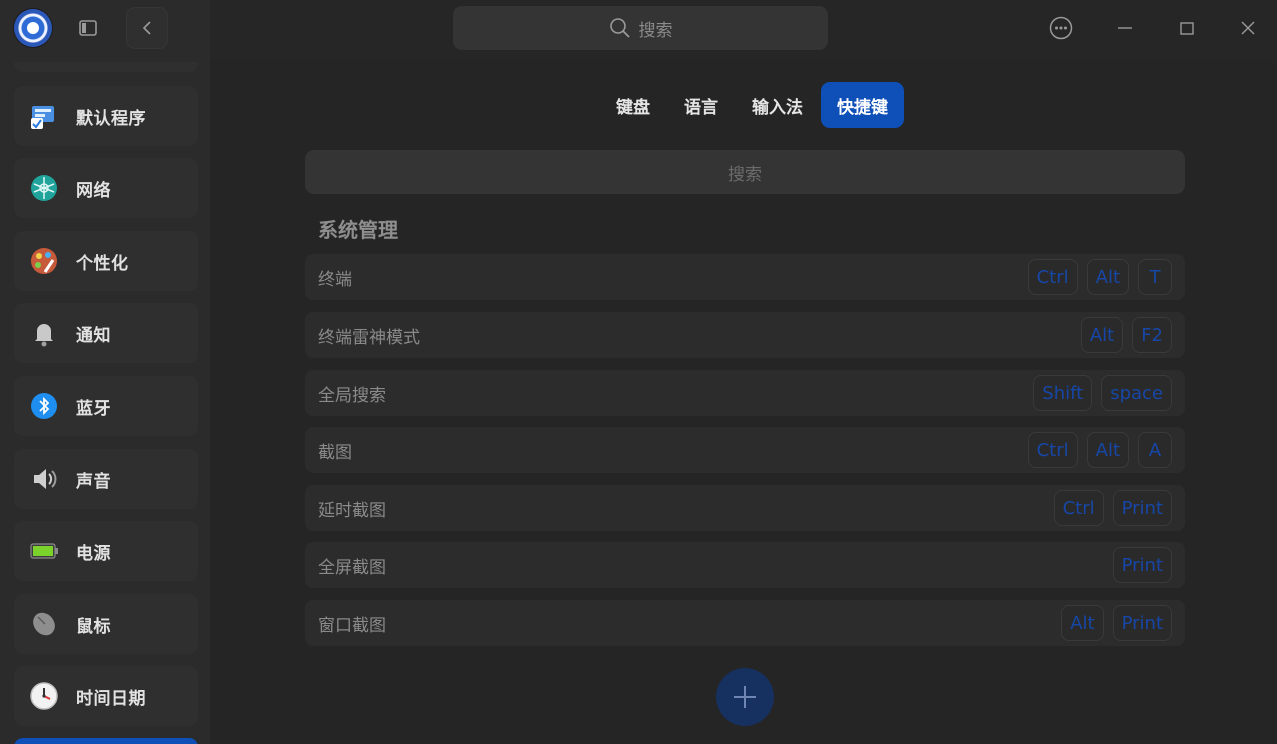 The image size is (1277, 744). Describe the element at coordinates (44, 696) in the screenshot. I see `clock-icon` at that location.